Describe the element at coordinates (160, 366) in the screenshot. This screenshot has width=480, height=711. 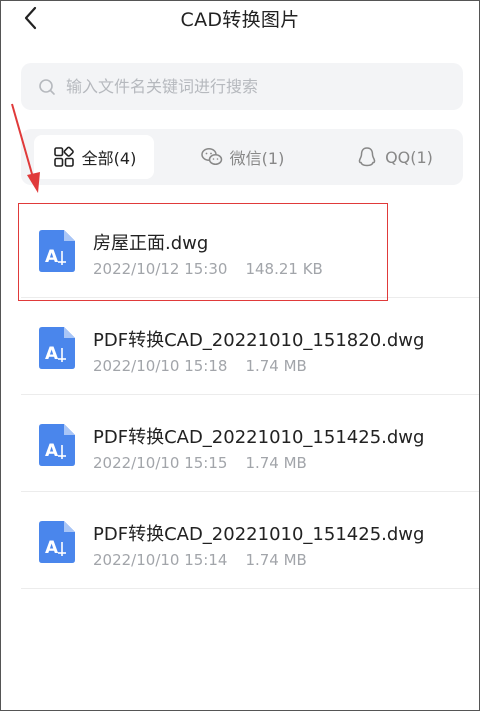
I see `file-date: 2022/10/10 15:18` at that location.